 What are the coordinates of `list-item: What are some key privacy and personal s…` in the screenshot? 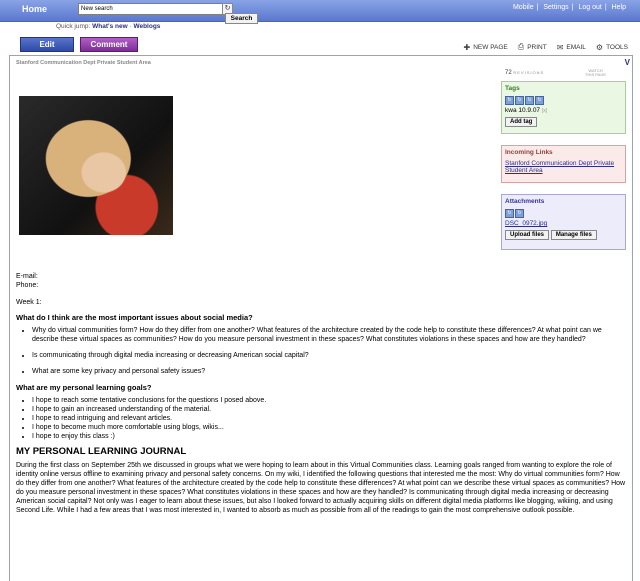 It's located at (329, 371).